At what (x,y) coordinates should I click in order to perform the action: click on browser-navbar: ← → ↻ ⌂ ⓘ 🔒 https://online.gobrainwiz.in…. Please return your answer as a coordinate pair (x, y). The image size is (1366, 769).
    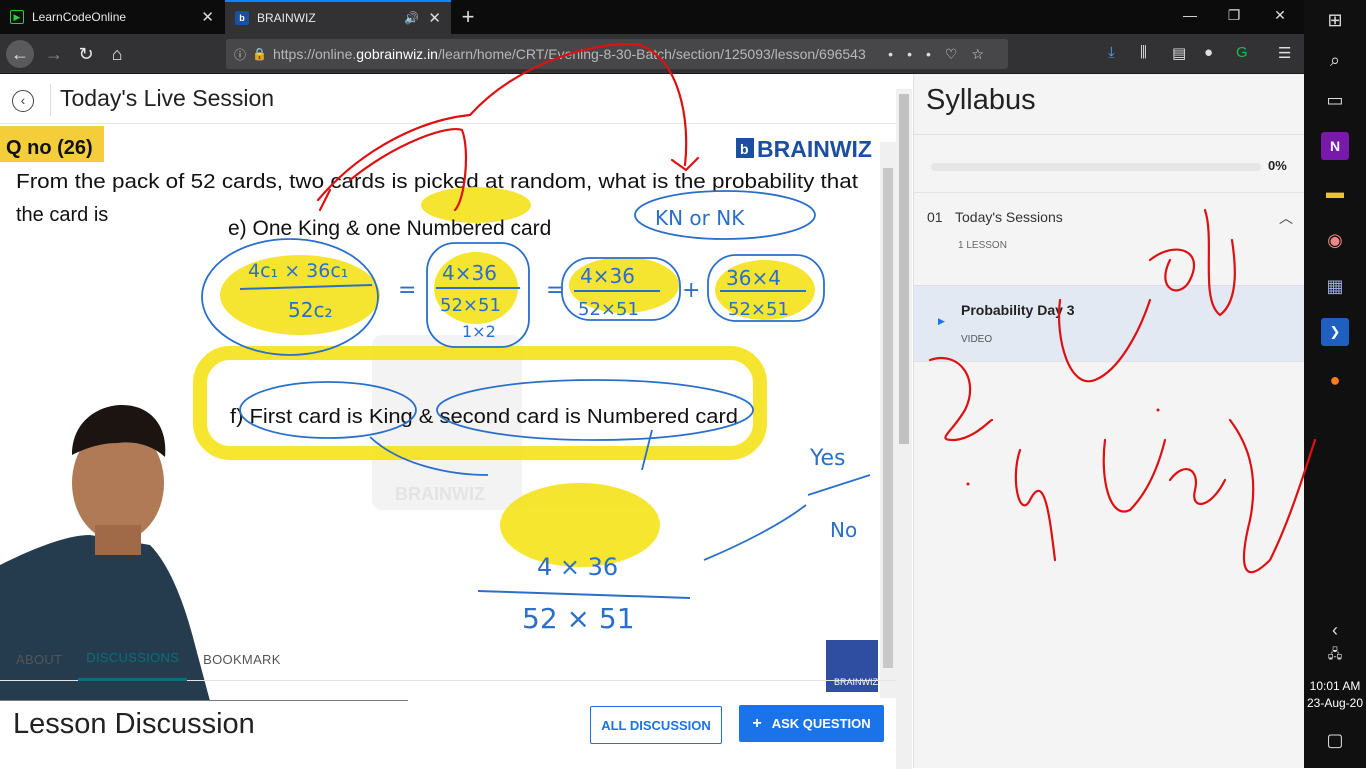
    Looking at the image, I should click on (652, 54).